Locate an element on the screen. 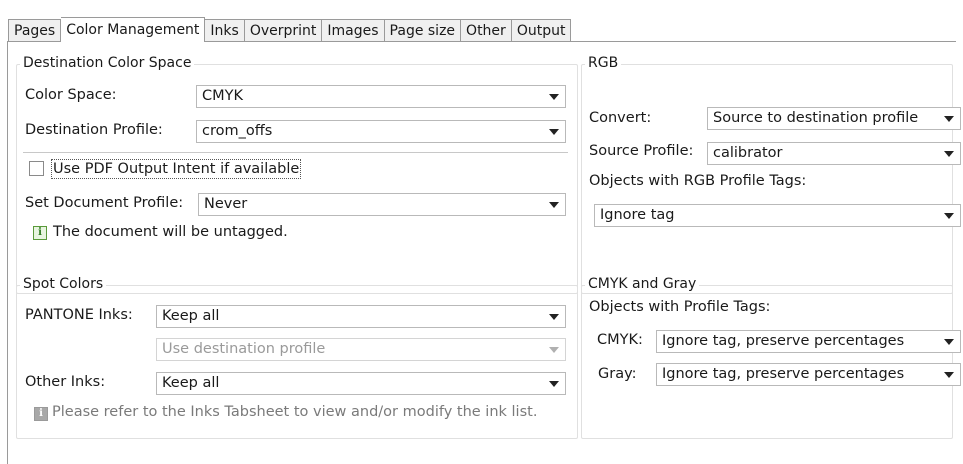  set-document-profile-dropdown: Never is located at coordinates (382, 204).